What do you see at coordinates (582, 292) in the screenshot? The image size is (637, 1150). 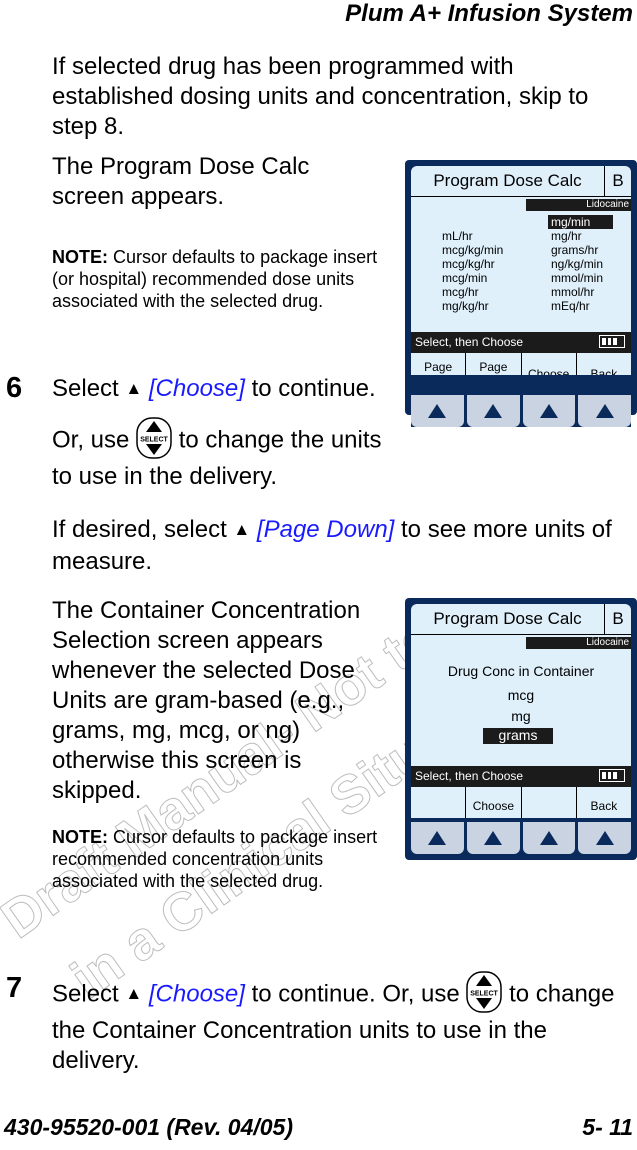 I see `unit-option: mmol/hr` at bounding box center [582, 292].